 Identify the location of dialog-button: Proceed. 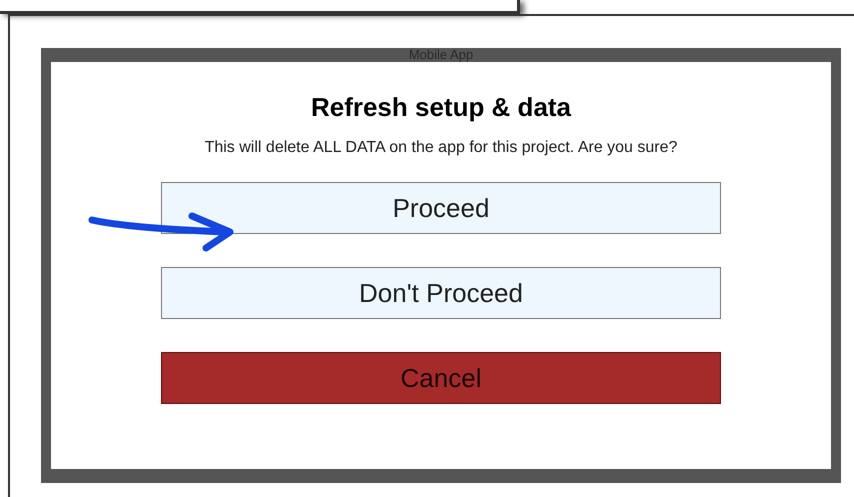
(441, 208).